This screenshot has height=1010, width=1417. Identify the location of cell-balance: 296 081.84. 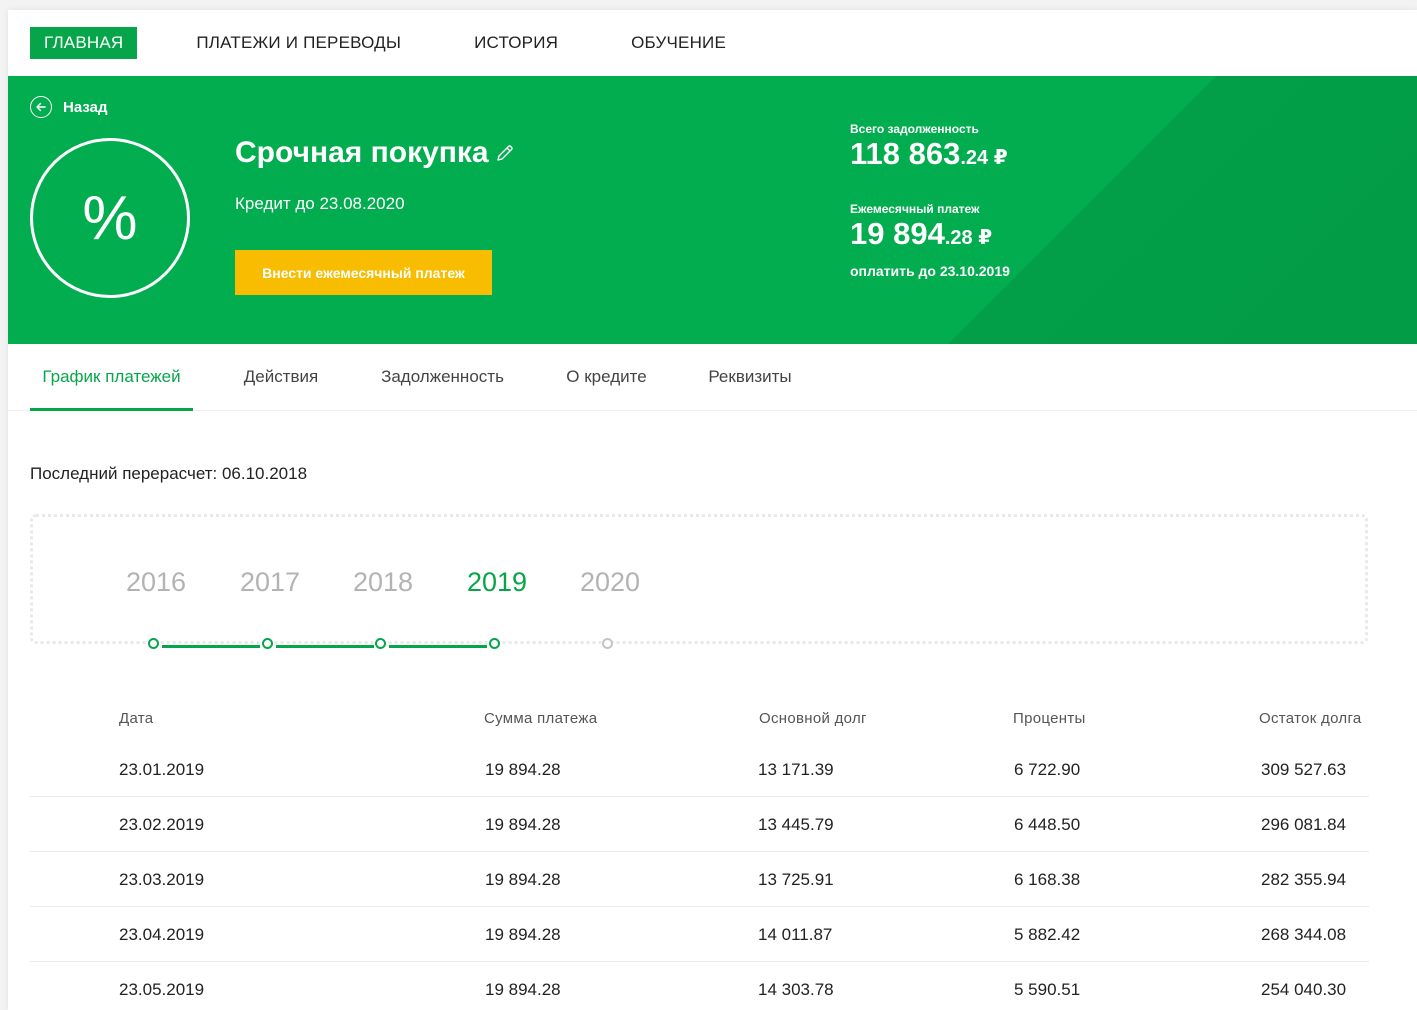
(1304, 824).